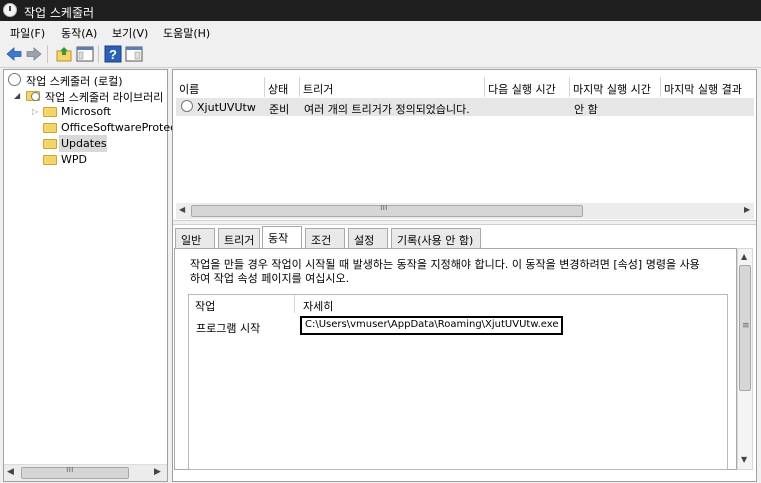  Describe the element at coordinates (745, 328) in the screenshot. I see `scrollbar-thumb: ≡` at that location.